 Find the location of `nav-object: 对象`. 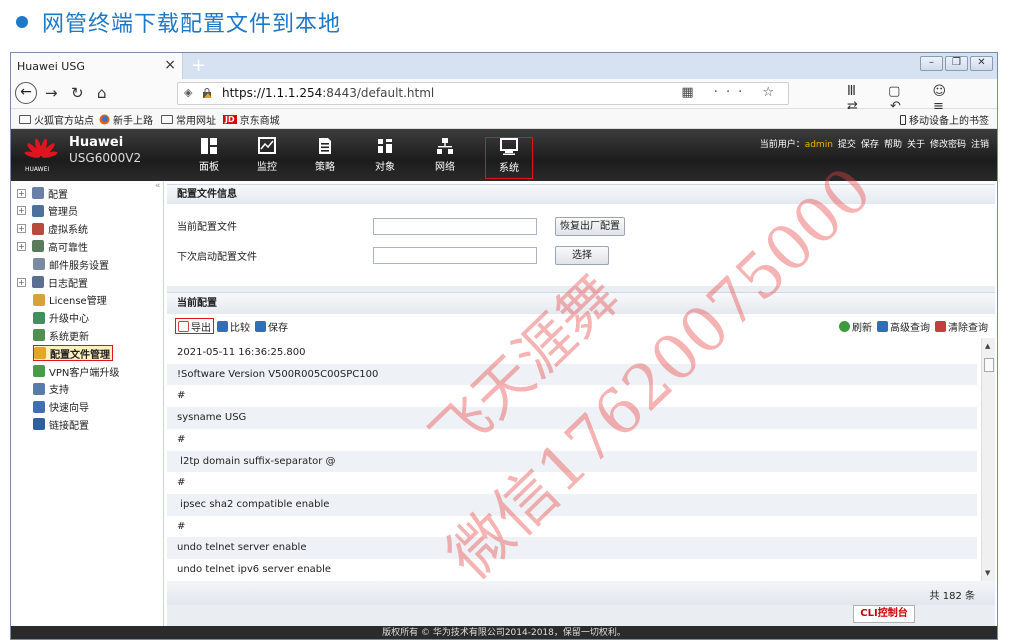

nav-object: 对象 is located at coordinates (385, 158).